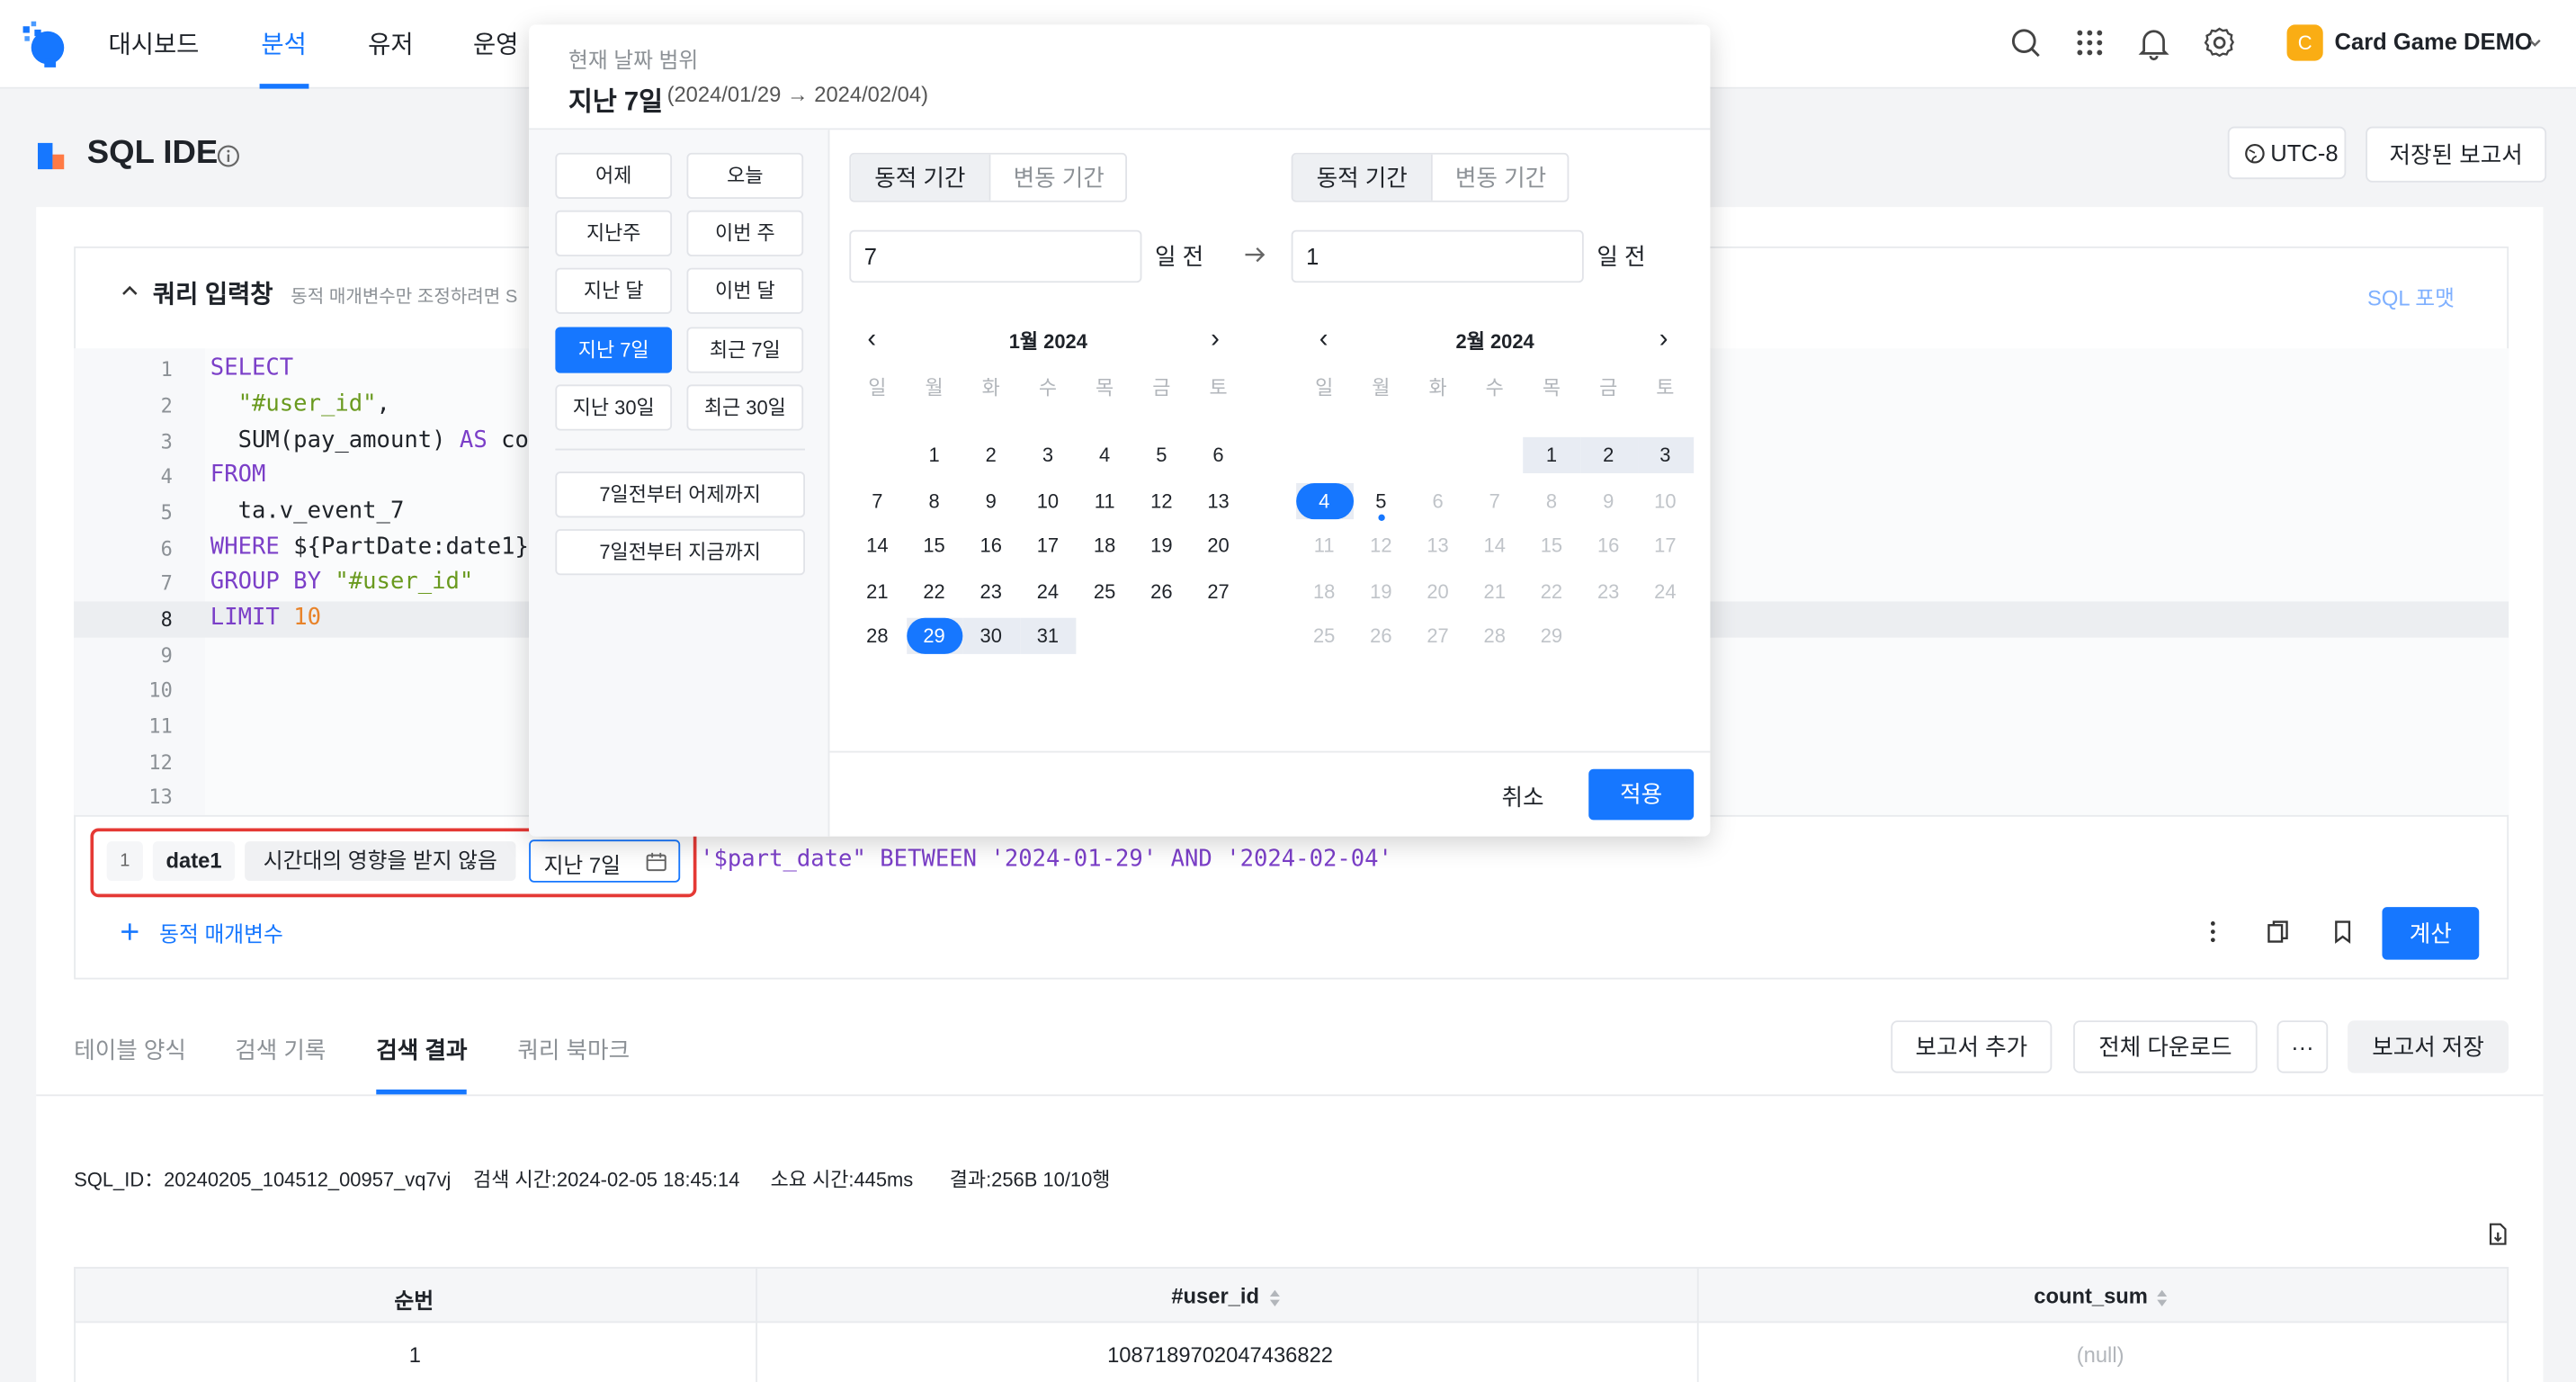 The height and width of the screenshot is (1382, 2576). What do you see at coordinates (1522, 798) in the screenshot?
I see `cancel-button: 취소` at bounding box center [1522, 798].